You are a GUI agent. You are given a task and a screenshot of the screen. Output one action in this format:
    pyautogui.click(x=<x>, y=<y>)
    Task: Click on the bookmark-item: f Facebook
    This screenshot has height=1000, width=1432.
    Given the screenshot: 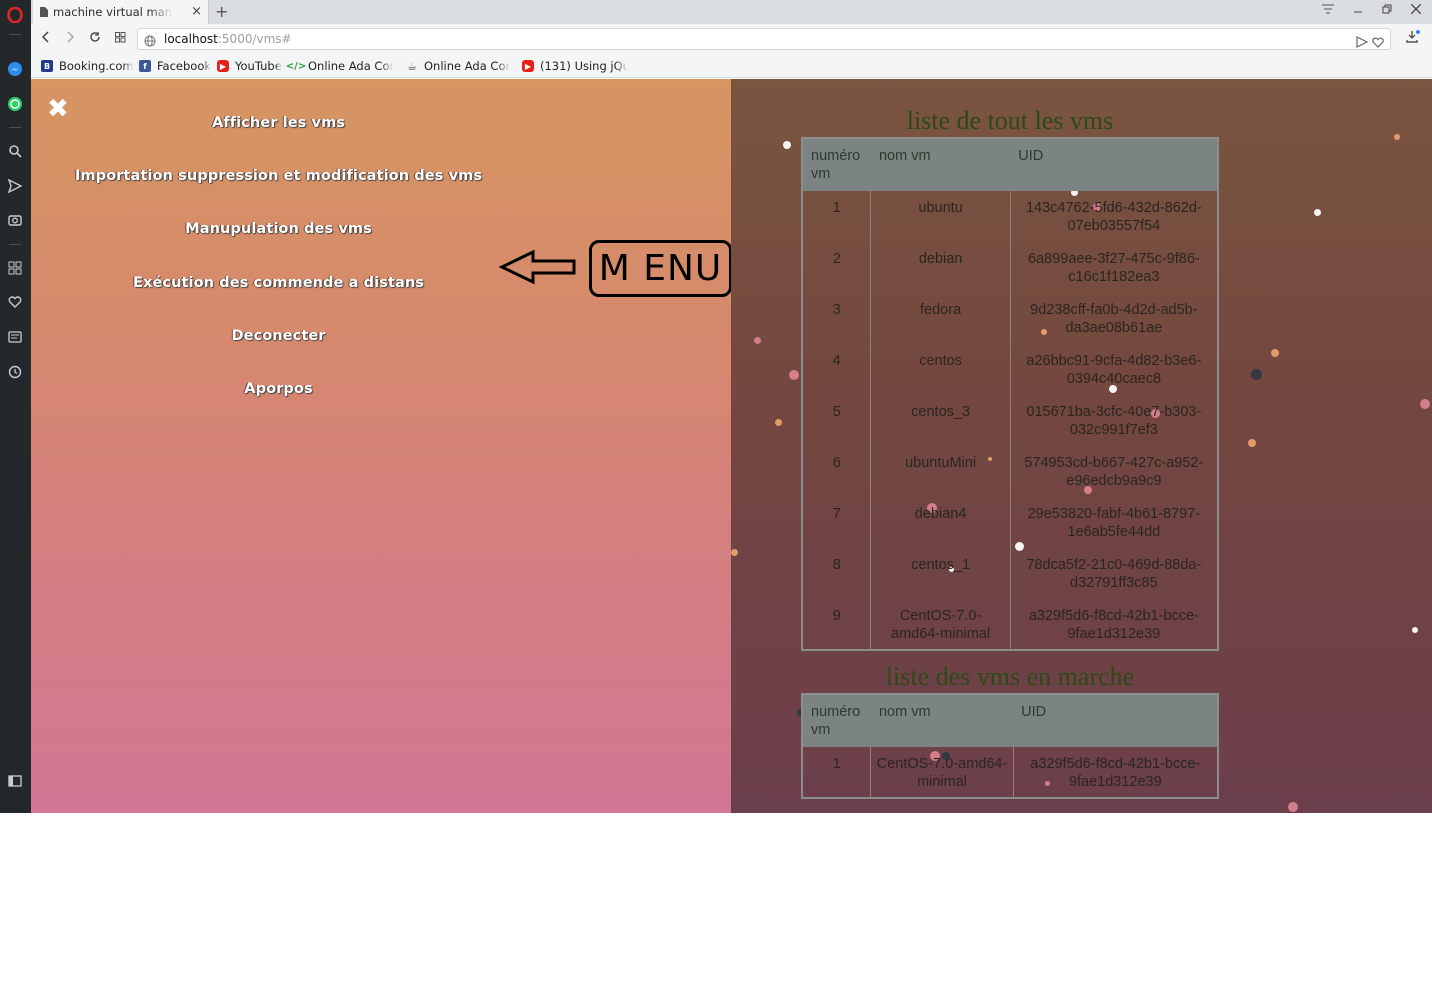 What is the action you would take?
    pyautogui.click(x=175, y=66)
    